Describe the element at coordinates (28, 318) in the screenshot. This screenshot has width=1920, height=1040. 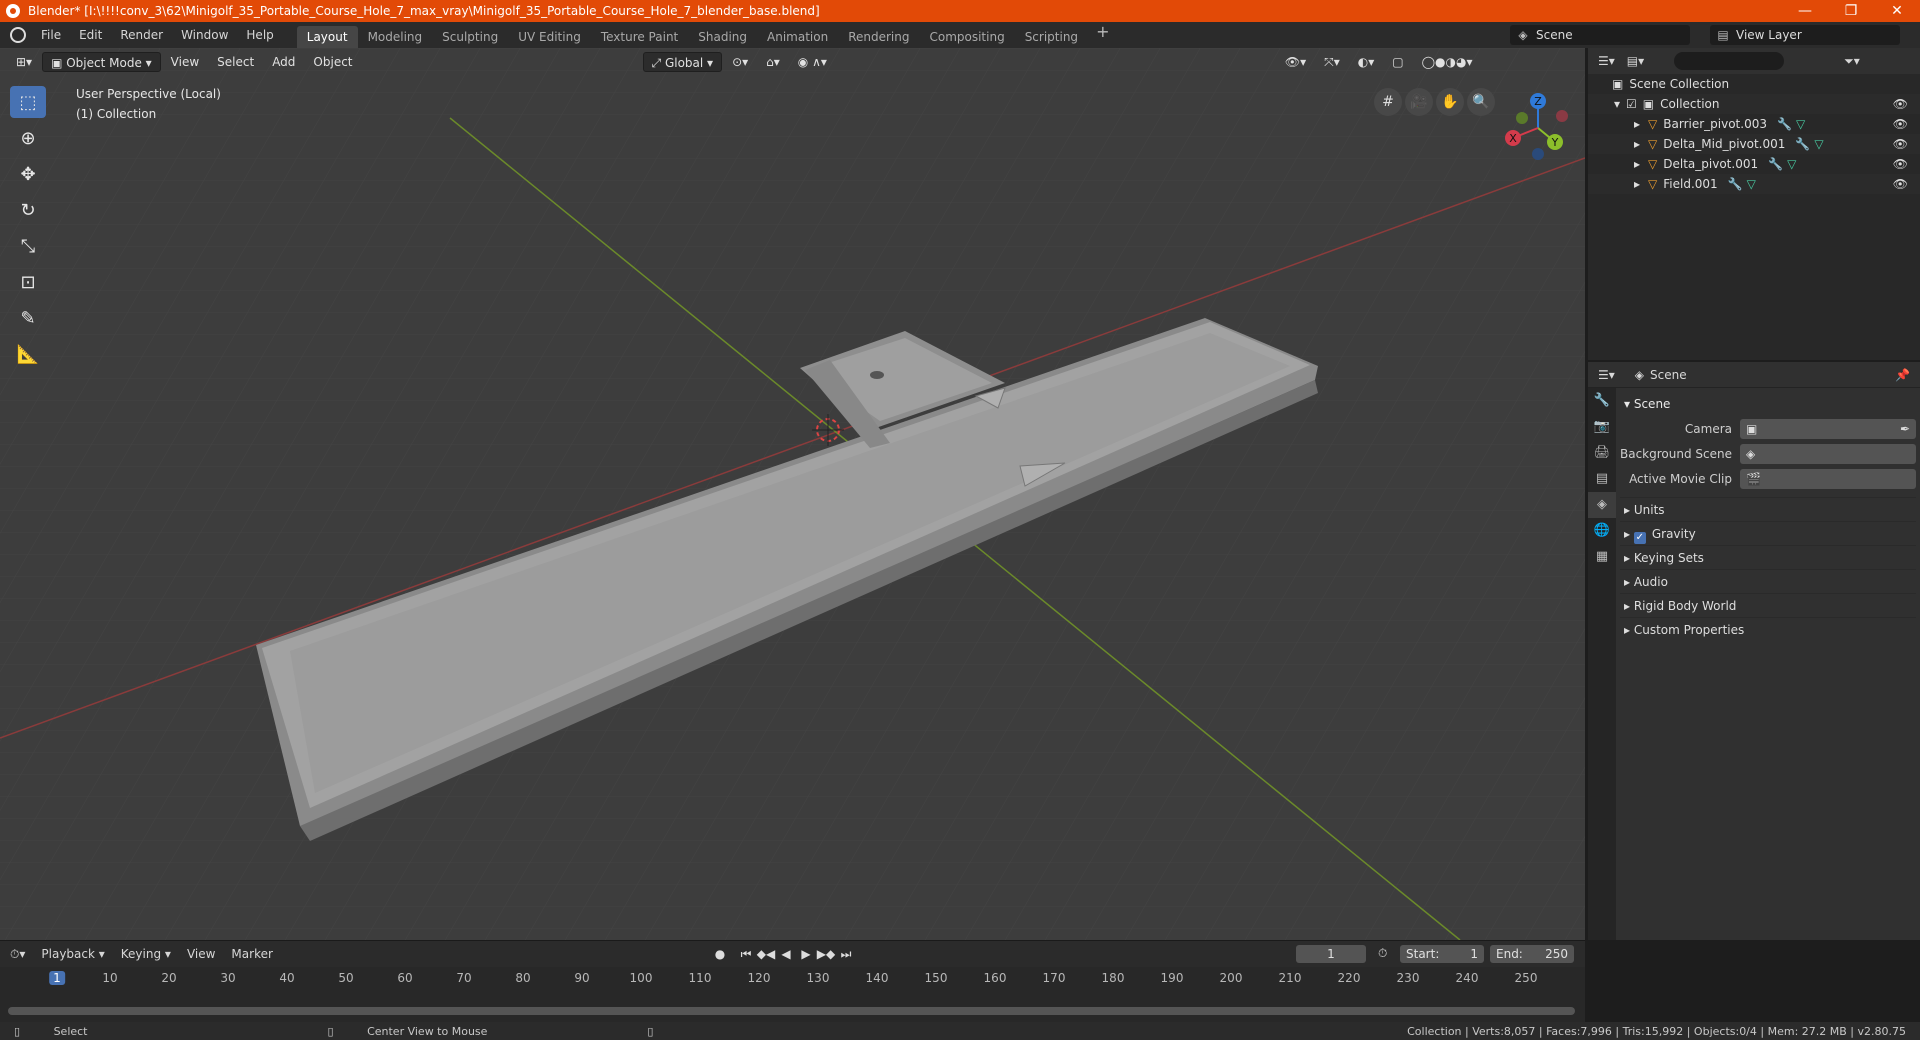
I see `annotate-tool-icon: ✎` at that location.